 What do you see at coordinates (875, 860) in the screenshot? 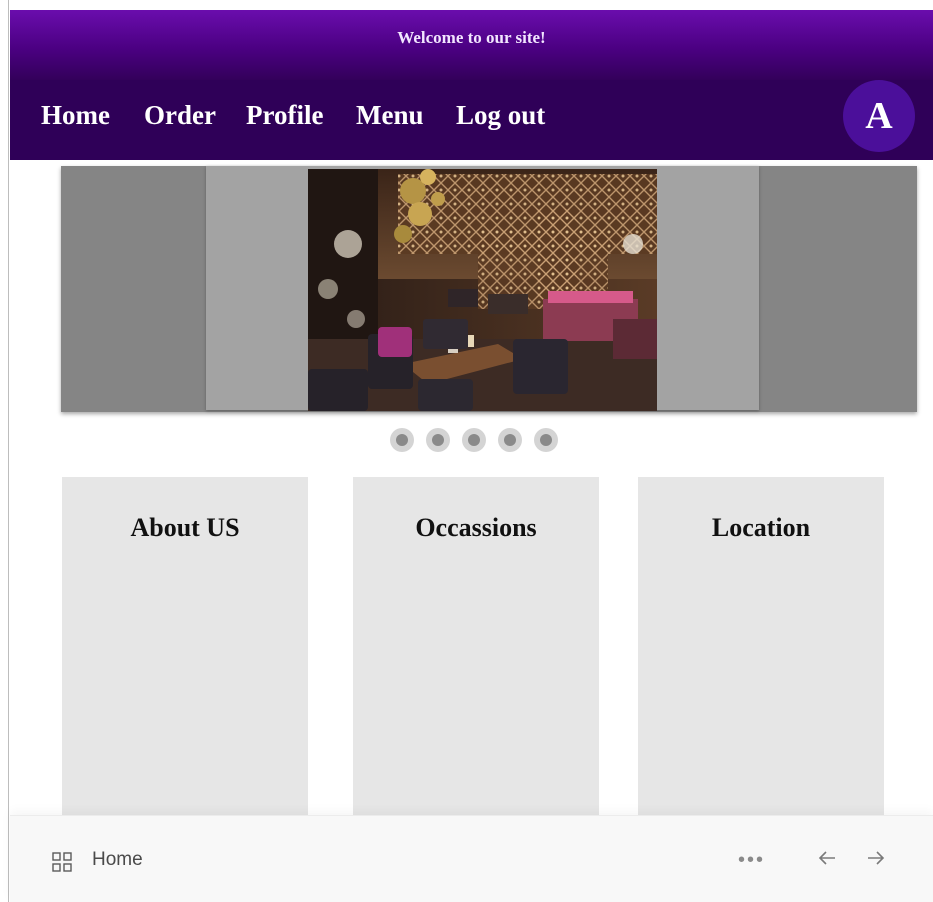
I see `forward-arrow-icon` at bounding box center [875, 860].